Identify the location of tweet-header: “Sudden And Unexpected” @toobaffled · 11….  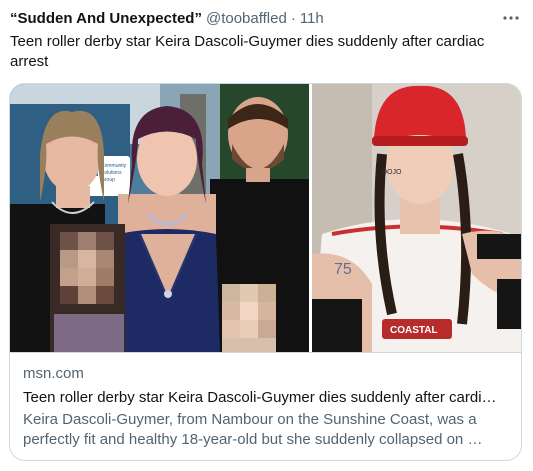
(266, 18).